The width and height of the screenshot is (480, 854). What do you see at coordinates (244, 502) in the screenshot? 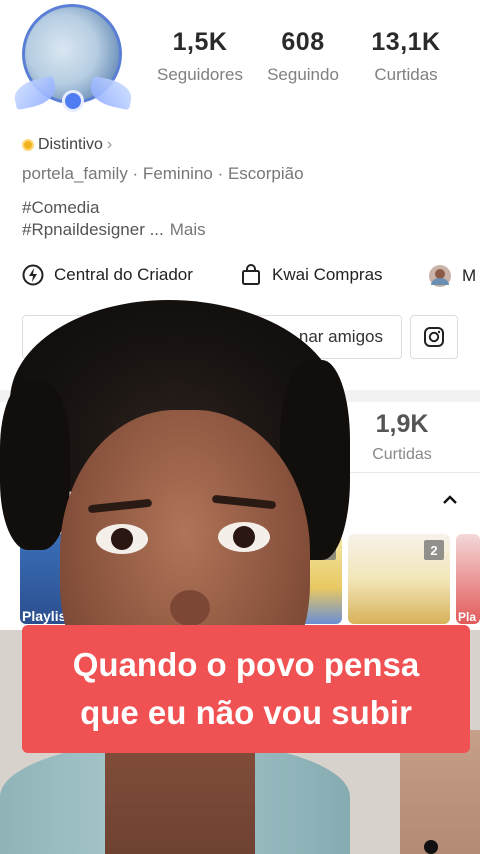
I see `eyebrow-right` at bounding box center [244, 502].